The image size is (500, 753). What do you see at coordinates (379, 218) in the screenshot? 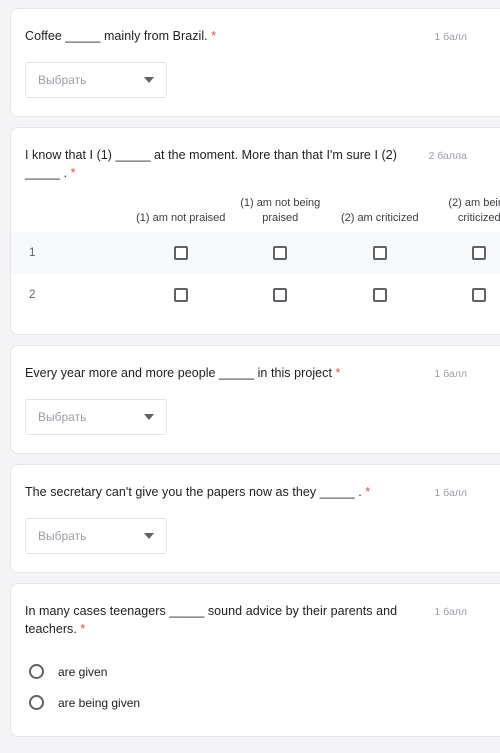
I see `grid-column-header: (2) am criticized` at bounding box center [379, 218].